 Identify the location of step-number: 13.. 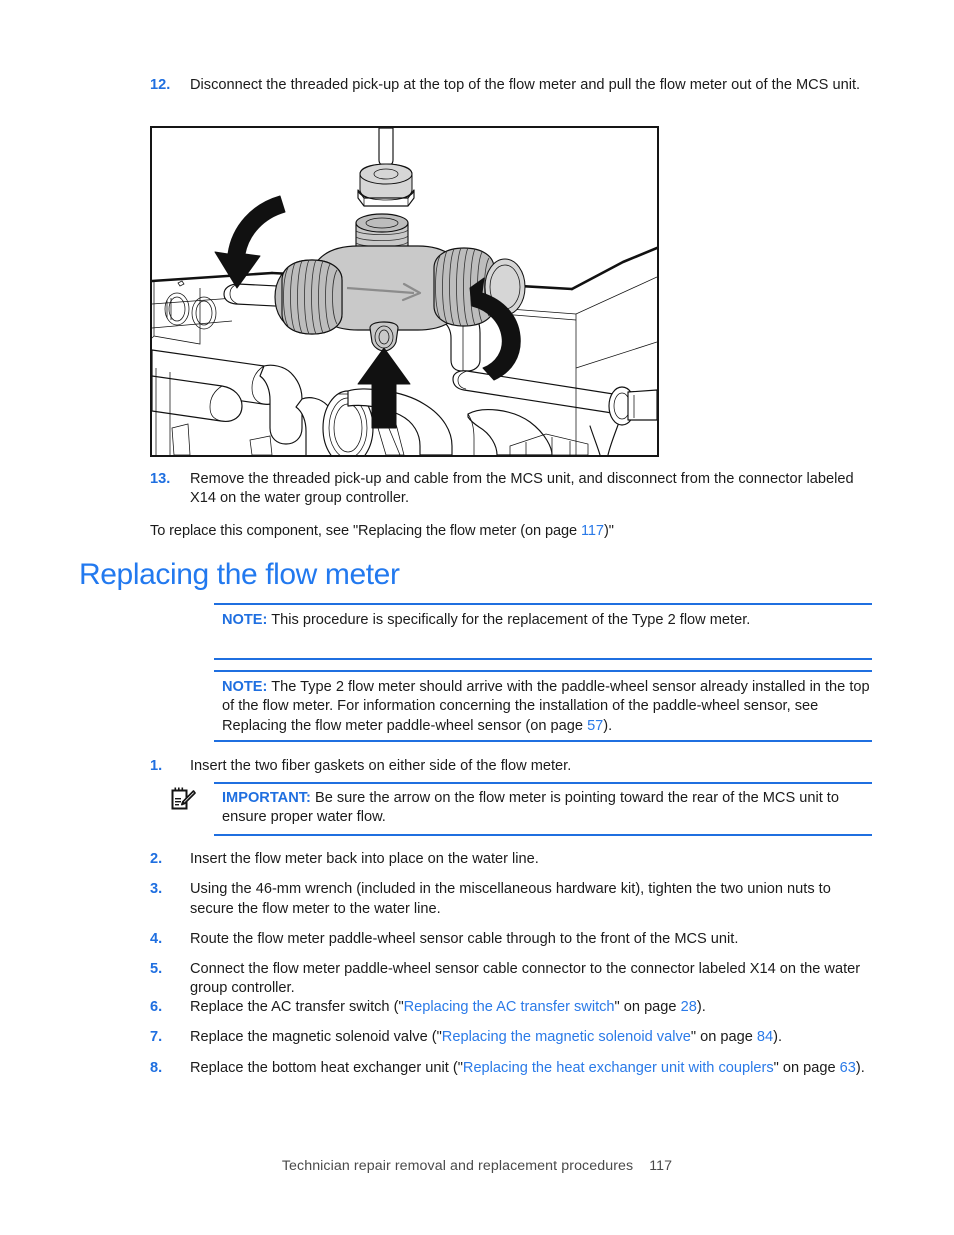
(160, 479).